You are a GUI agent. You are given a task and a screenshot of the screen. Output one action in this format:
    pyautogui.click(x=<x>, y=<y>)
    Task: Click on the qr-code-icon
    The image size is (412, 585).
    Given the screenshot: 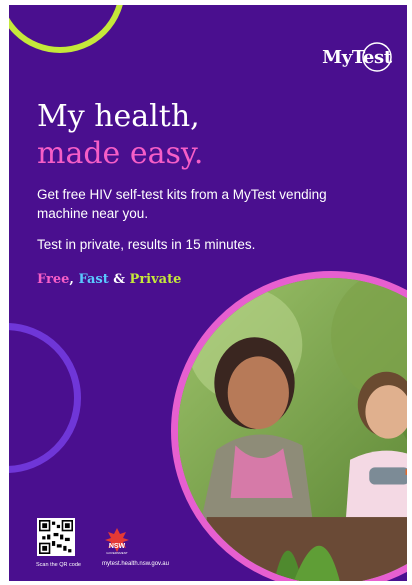 What is the action you would take?
    pyautogui.click(x=56, y=537)
    